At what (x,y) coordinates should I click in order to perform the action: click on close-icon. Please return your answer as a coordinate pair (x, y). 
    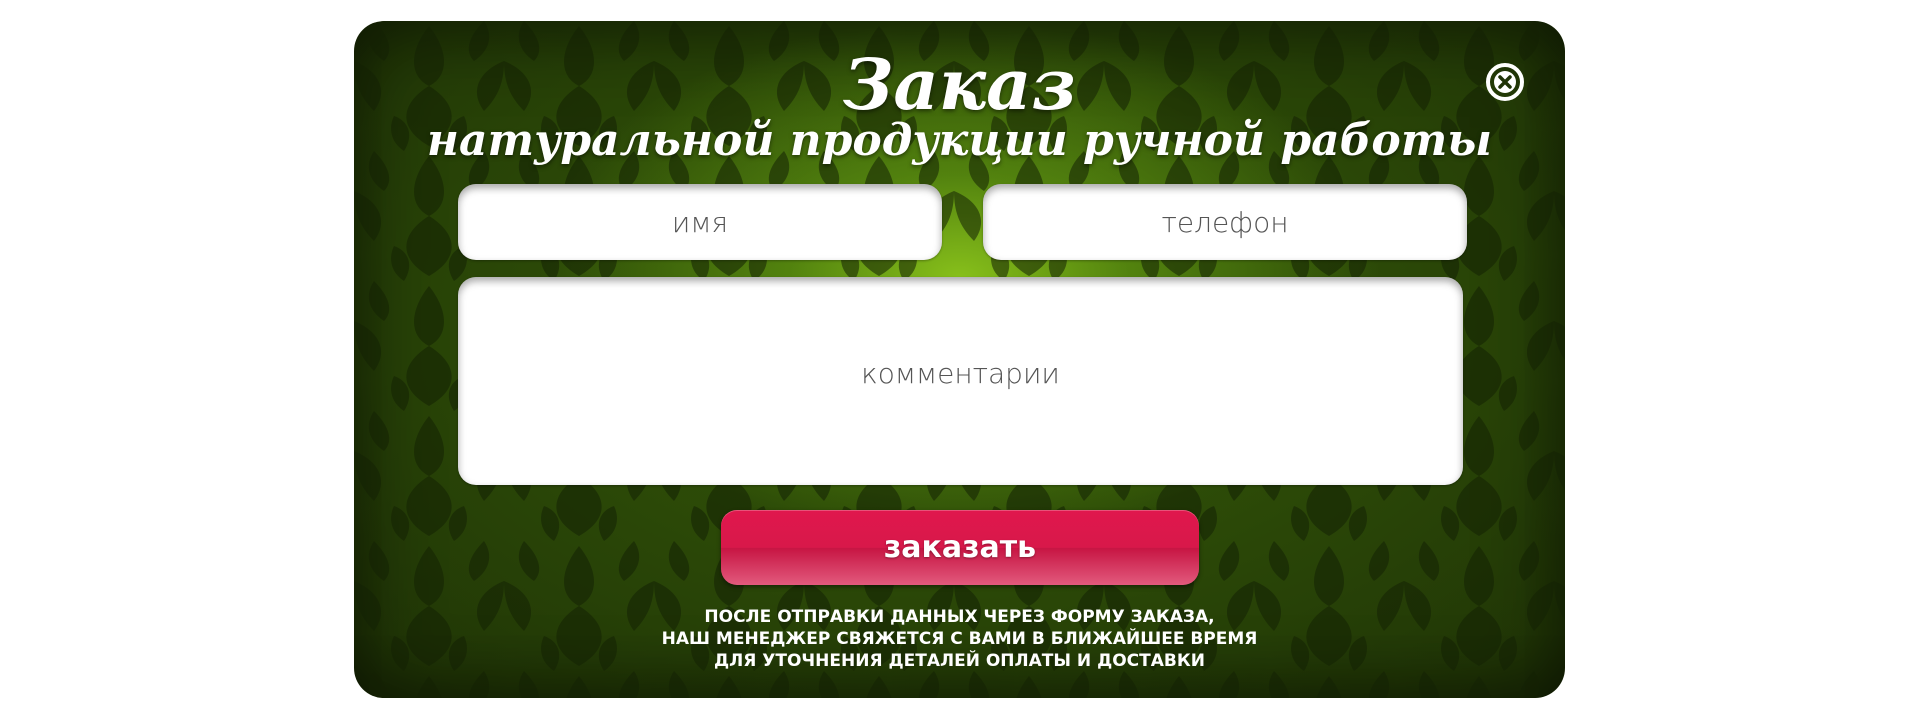
    Looking at the image, I should click on (1505, 82).